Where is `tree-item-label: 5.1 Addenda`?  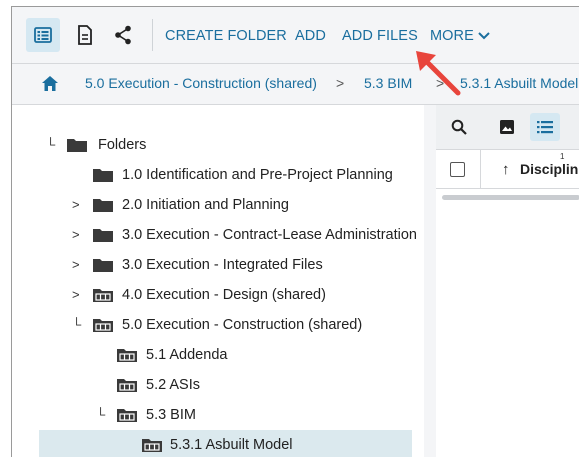 tree-item-label: 5.1 Addenda is located at coordinates (187, 355).